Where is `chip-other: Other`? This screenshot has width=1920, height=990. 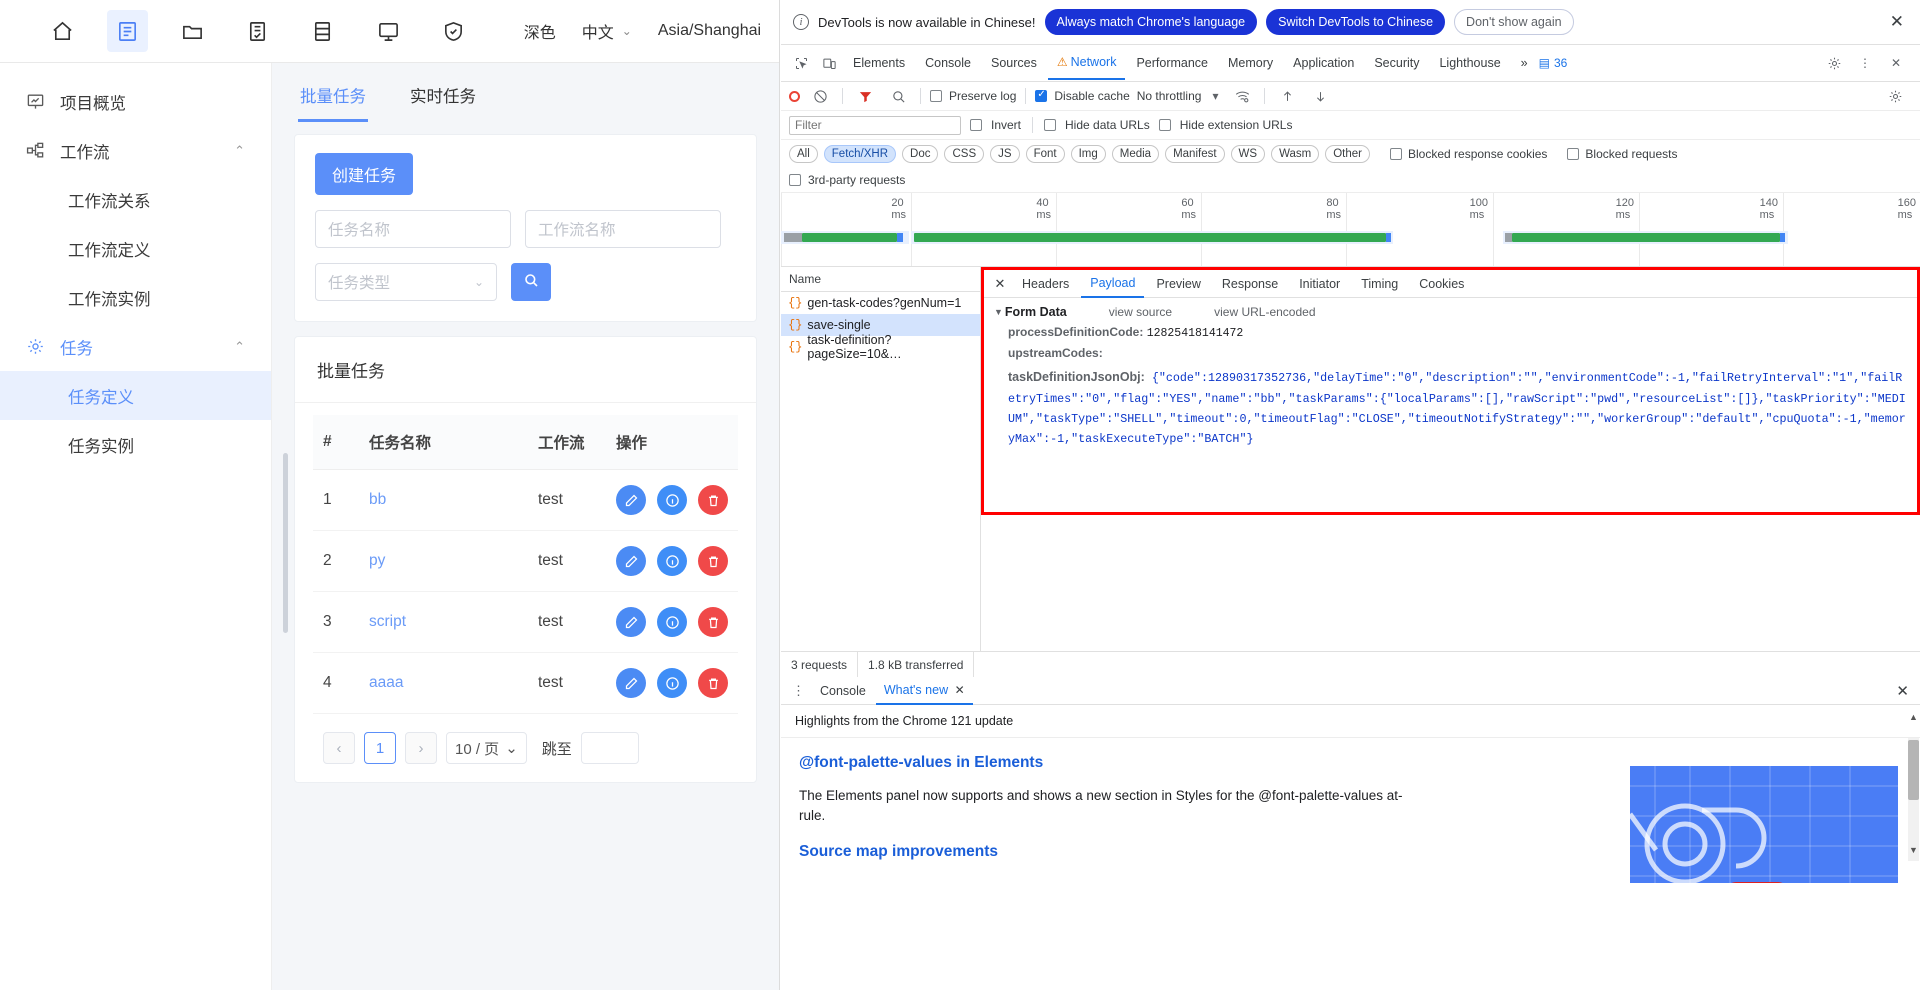 chip-other: Other is located at coordinates (1347, 153).